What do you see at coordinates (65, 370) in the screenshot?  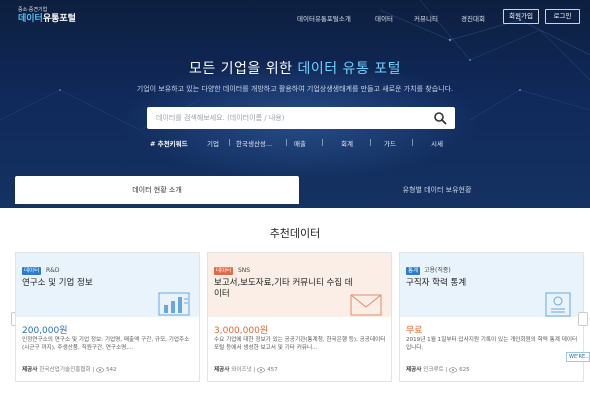 I see `provider-name: 한국산업기술진흥협회` at bounding box center [65, 370].